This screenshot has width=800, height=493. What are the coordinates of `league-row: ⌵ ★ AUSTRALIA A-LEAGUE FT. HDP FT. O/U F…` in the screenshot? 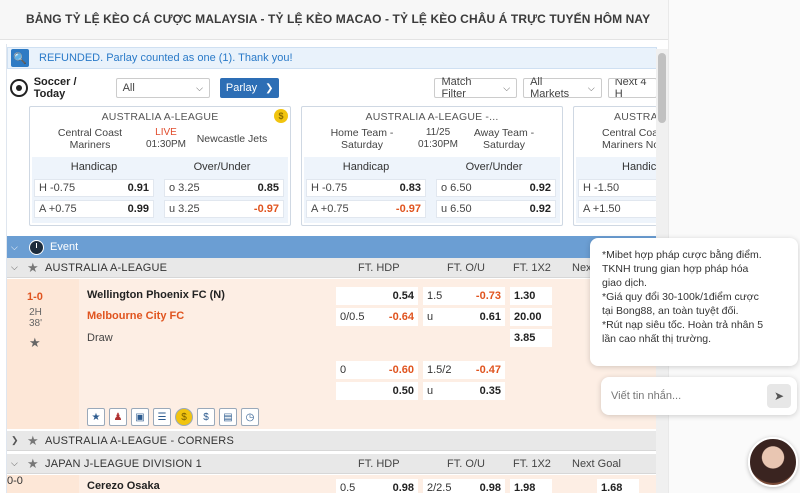 It's located at (332, 268).